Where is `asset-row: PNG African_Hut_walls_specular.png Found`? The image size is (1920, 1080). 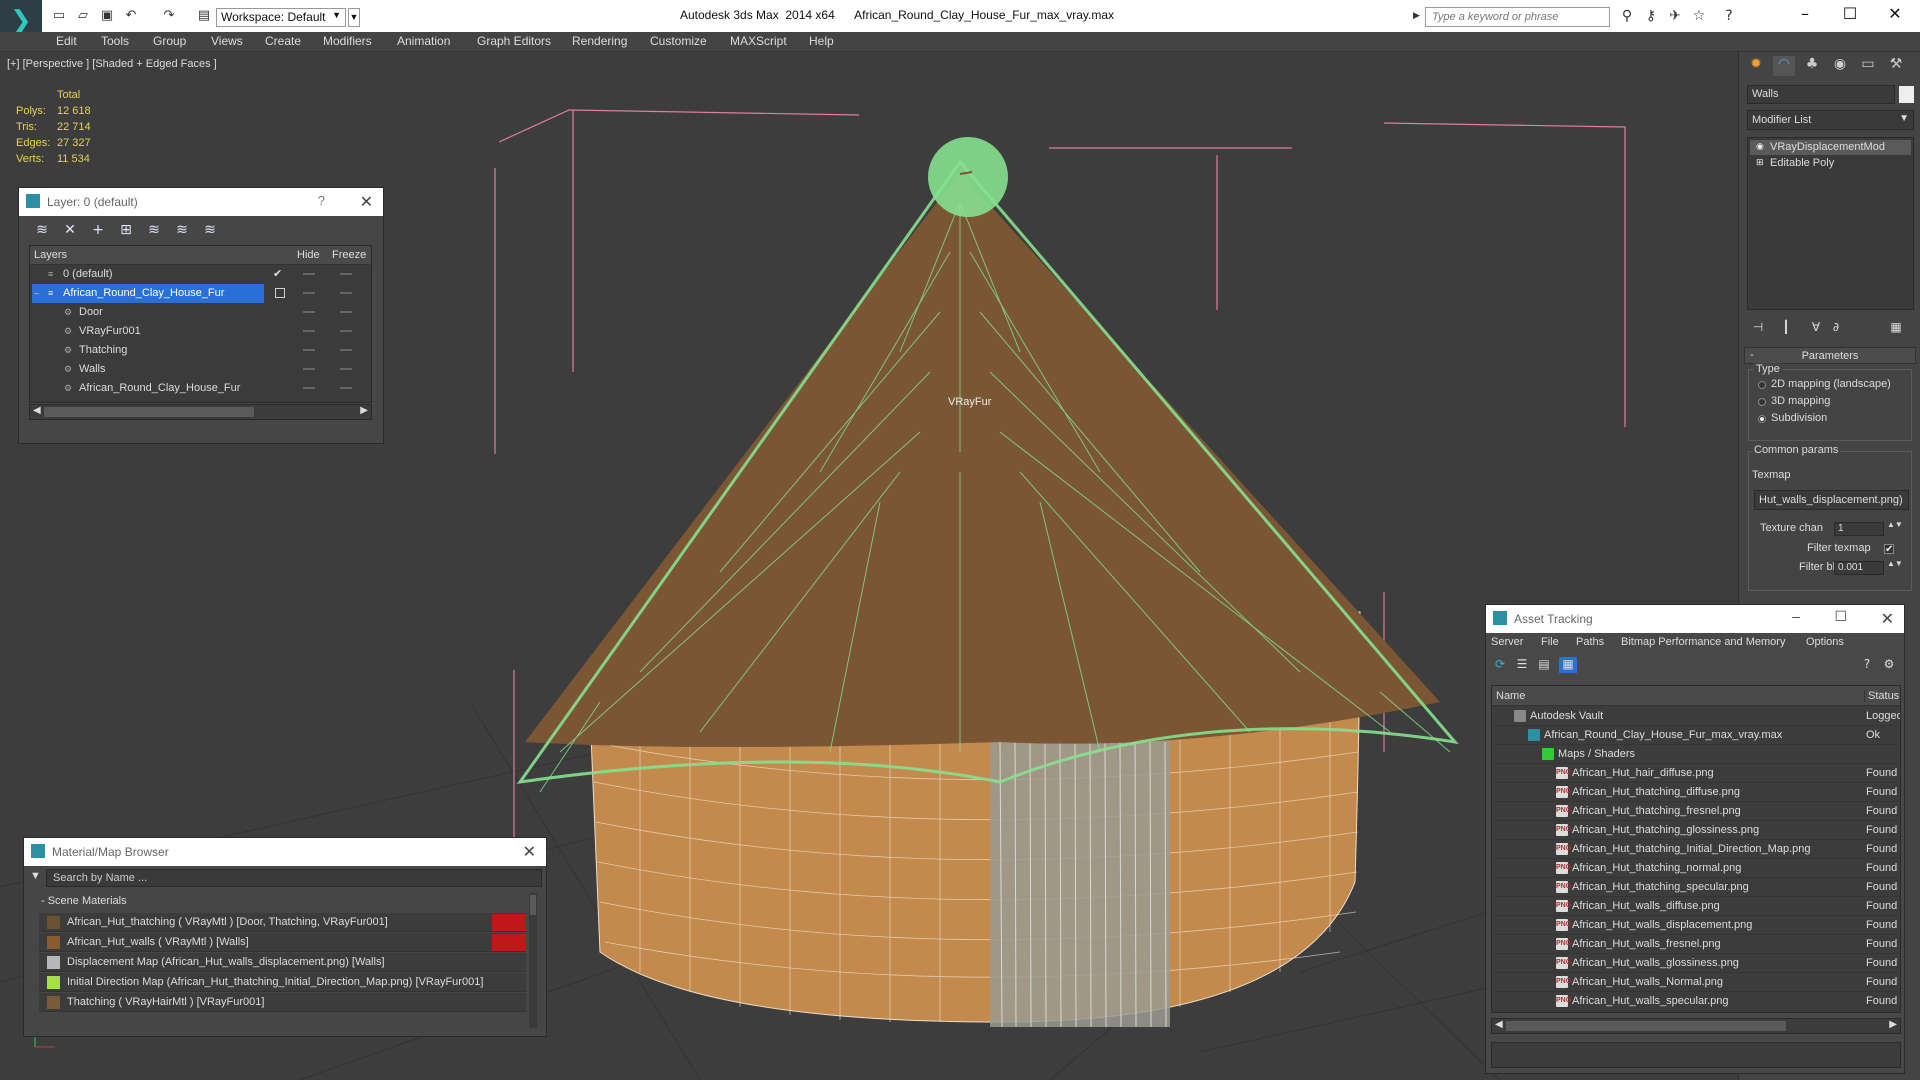 asset-row: PNG African_Hut_walls_specular.png Found is located at coordinates (1696, 1001).